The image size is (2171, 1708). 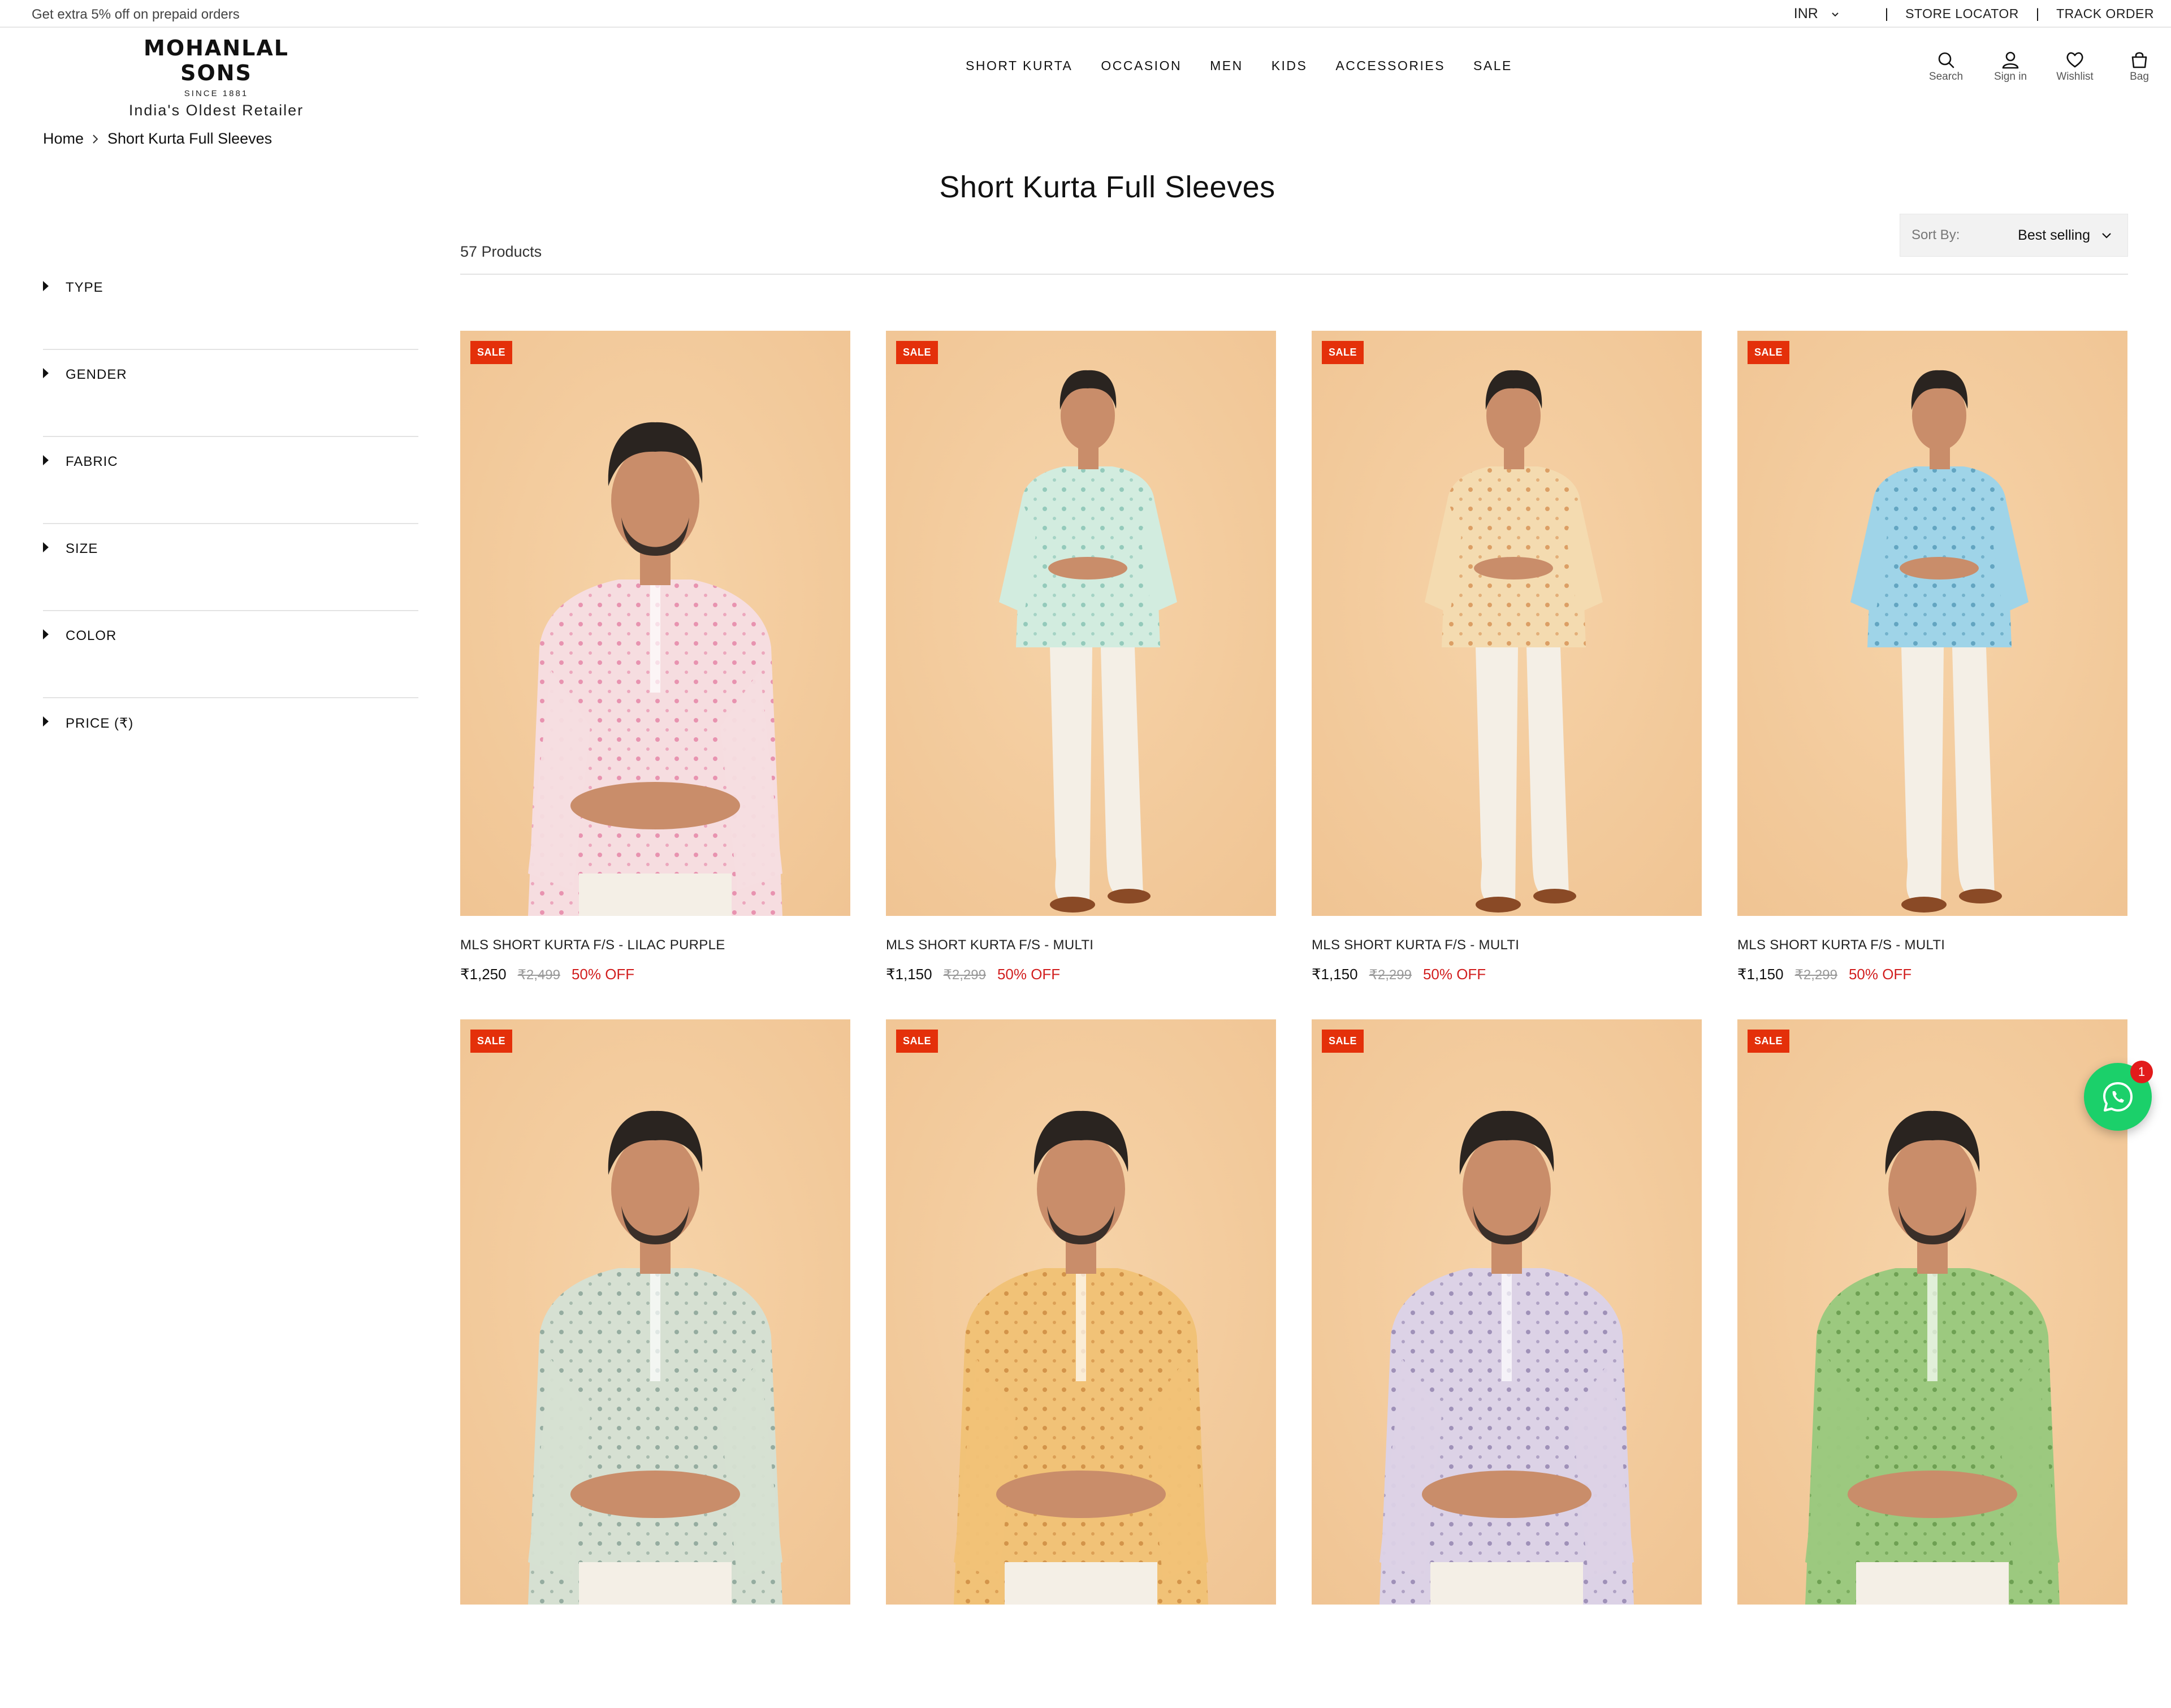 What do you see at coordinates (136, 15) in the screenshot?
I see `promo-text: Get extra 5% off on prepaid orders` at bounding box center [136, 15].